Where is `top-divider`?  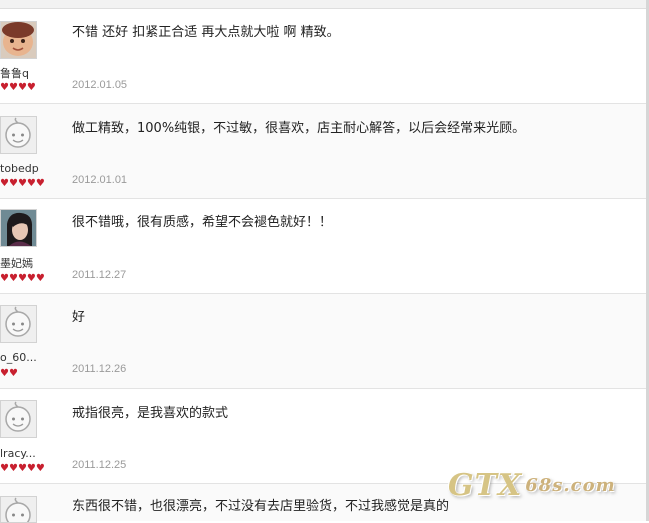 top-divider is located at coordinates (324, 4).